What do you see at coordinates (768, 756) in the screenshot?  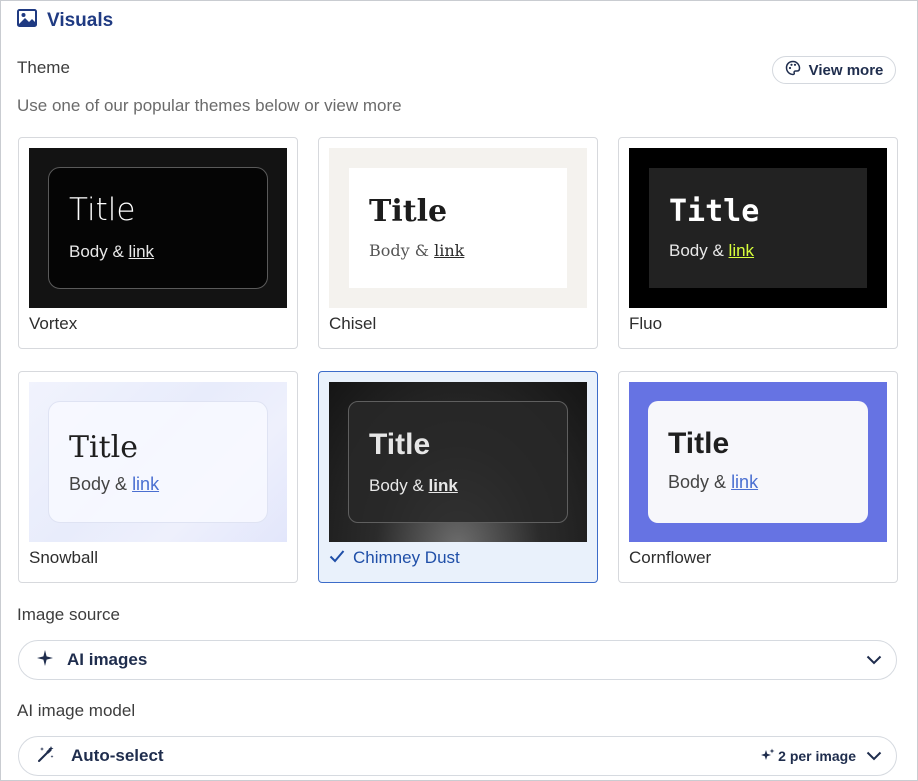 I see `sparkles-icon` at bounding box center [768, 756].